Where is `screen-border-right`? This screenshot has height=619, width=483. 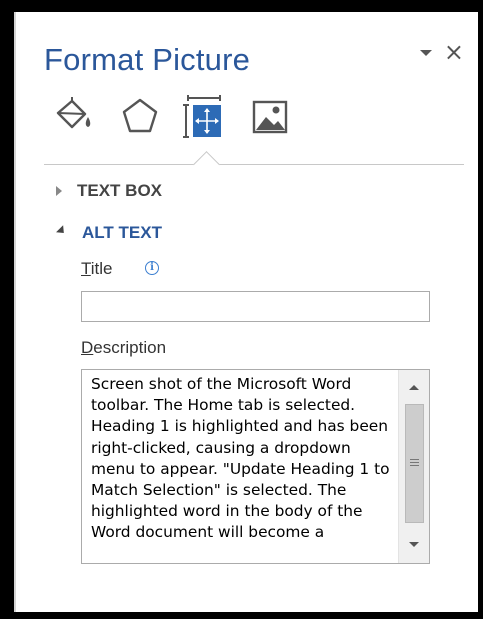 screen-border-right is located at coordinates (480, 309).